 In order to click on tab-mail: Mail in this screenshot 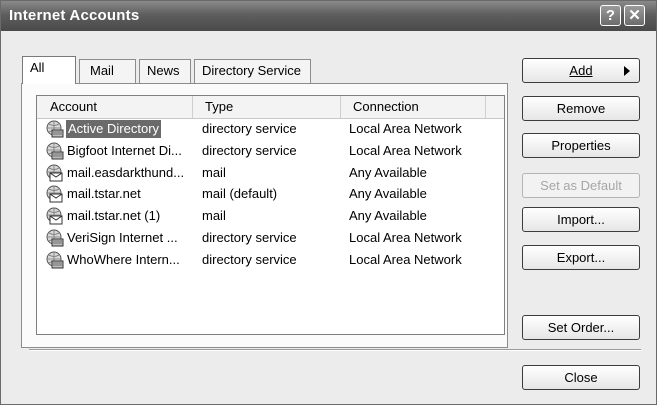, I will do `click(107, 71)`.